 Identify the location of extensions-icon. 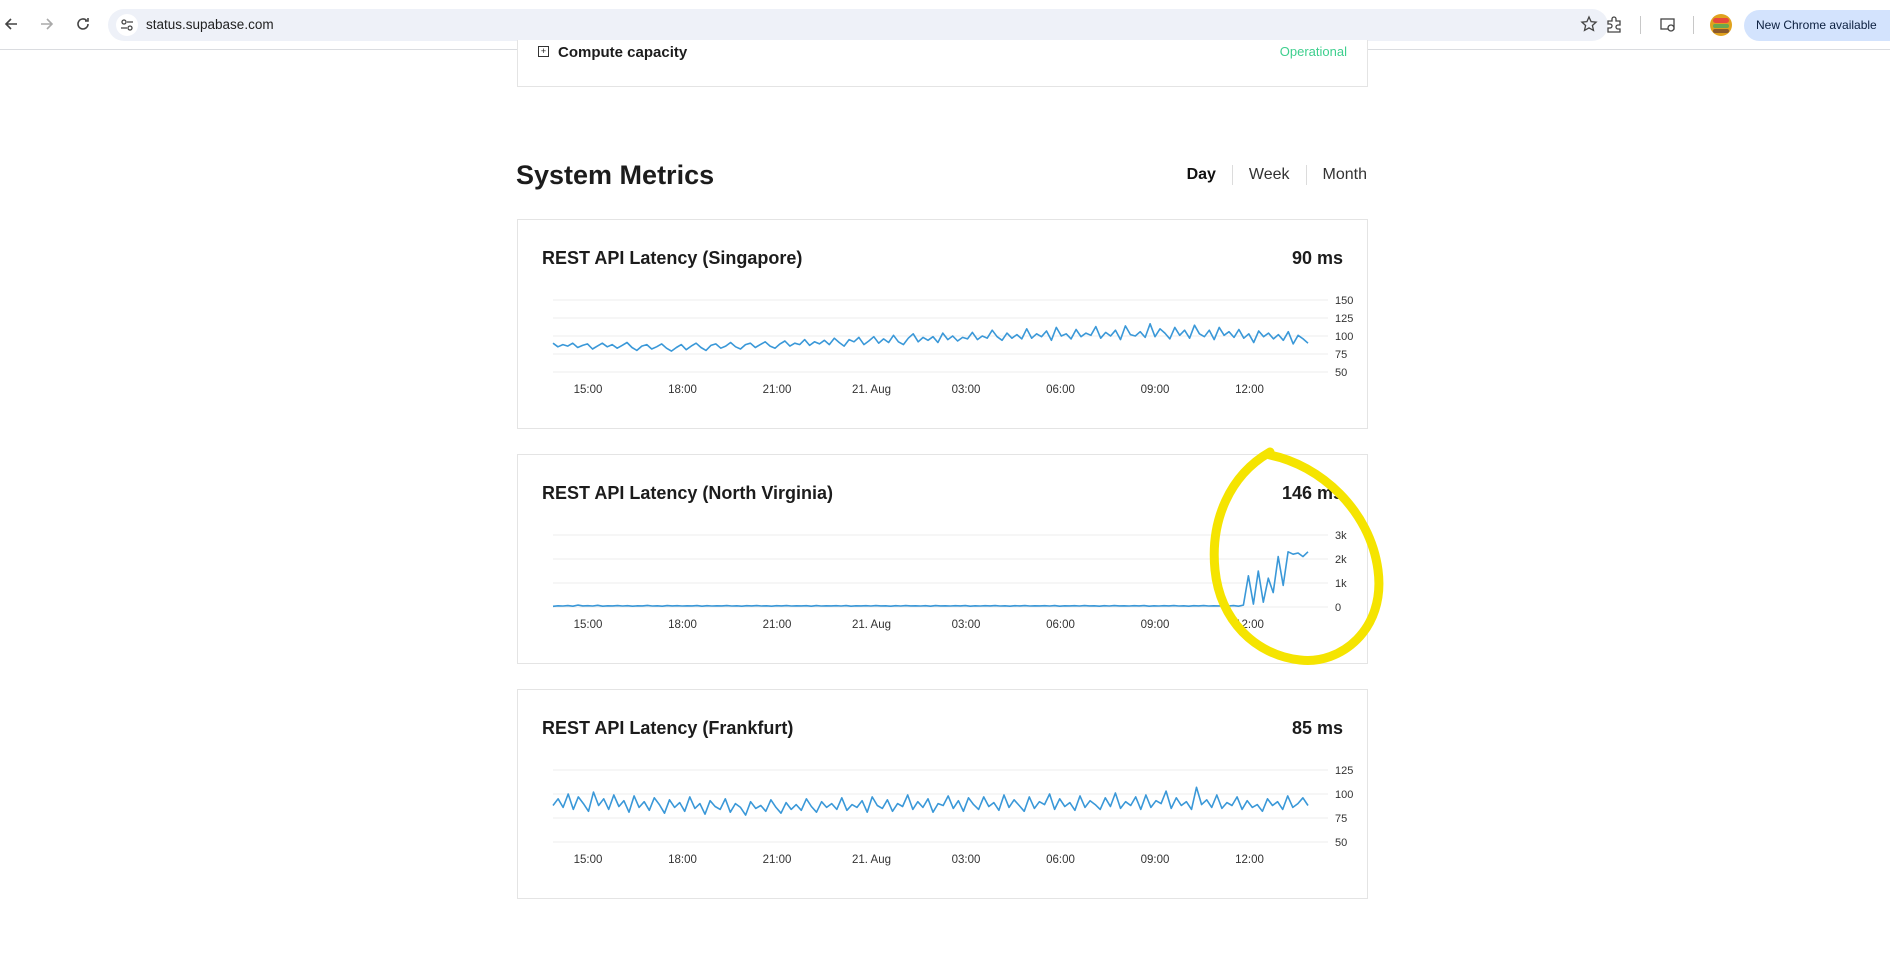
(1614, 25).